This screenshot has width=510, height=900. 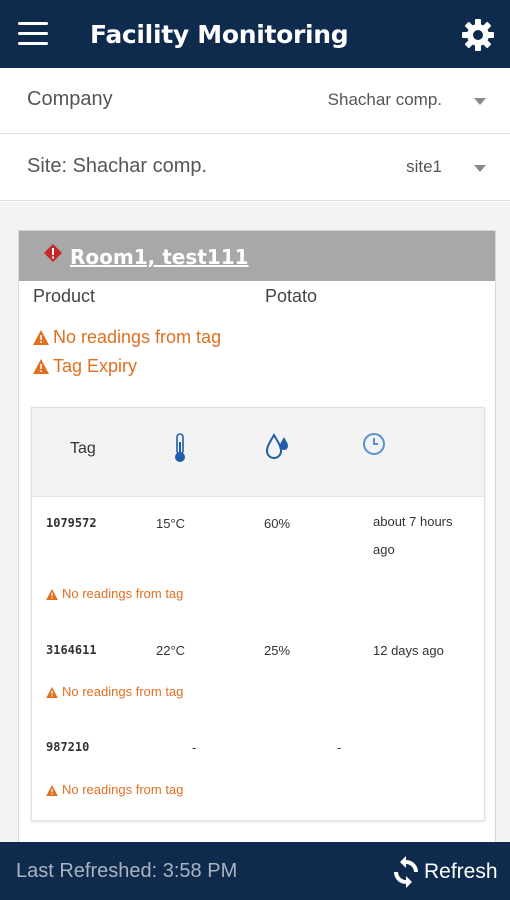 What do you see at coordinates (255, 168) in the screenshot?
I see `site-select: Site: Shachar comp. site1` at bounding box center [255, 168].